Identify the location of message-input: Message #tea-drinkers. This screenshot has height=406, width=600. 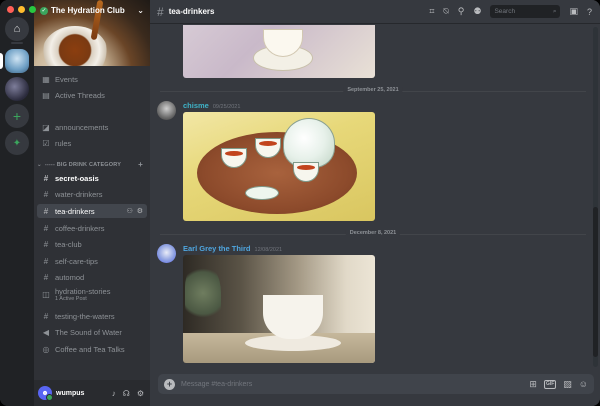
(216, 384).